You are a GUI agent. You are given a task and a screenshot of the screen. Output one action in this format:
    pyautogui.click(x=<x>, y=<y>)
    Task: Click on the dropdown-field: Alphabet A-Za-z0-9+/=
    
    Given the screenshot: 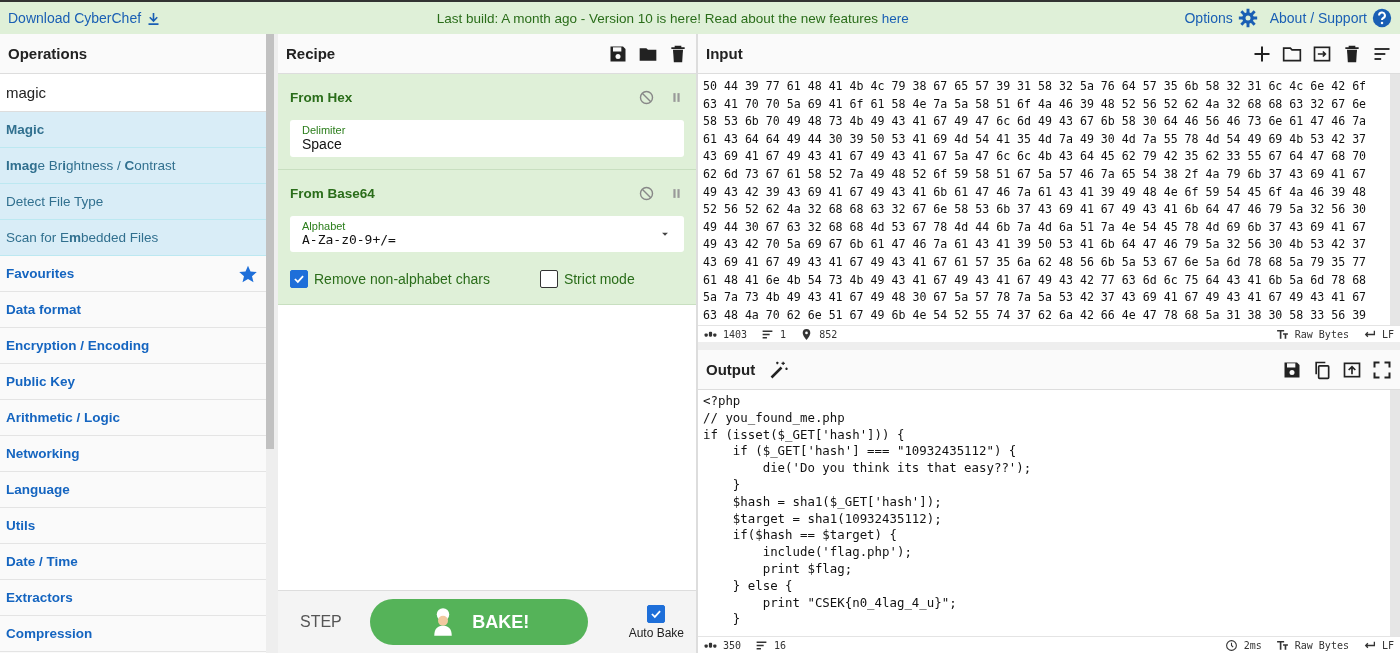 What is the action you would take?
    pyautogui.click(x=487, y=234)
    